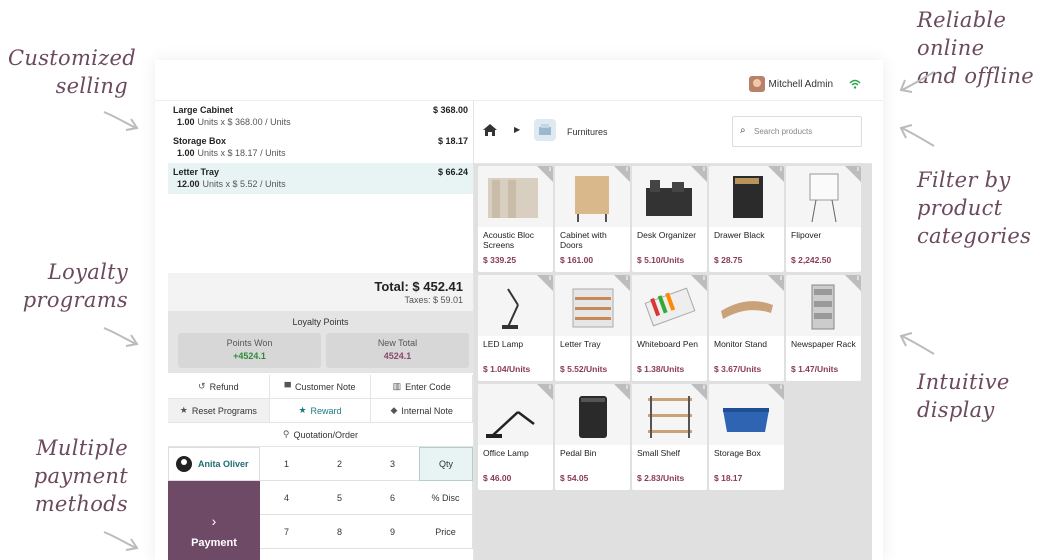 This screenshot has width=1058, height=560. Describe the element at coordinates (320, 122) in the screenshot. I see `order-line-detail: 1.00 Units x $ 368.00 / Units` at that location.